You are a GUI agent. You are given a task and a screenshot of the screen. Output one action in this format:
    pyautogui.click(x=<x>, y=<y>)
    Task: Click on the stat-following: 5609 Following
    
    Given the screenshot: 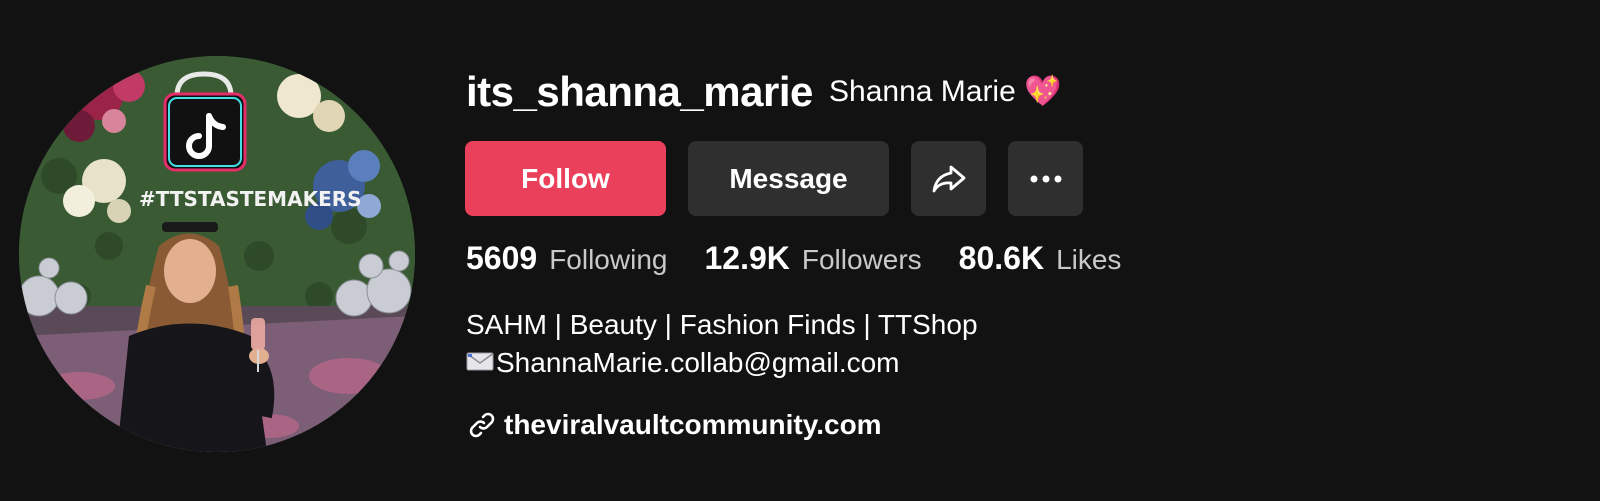 What is the action you would take?
    pyautogui.click(x=566, y=258)
    